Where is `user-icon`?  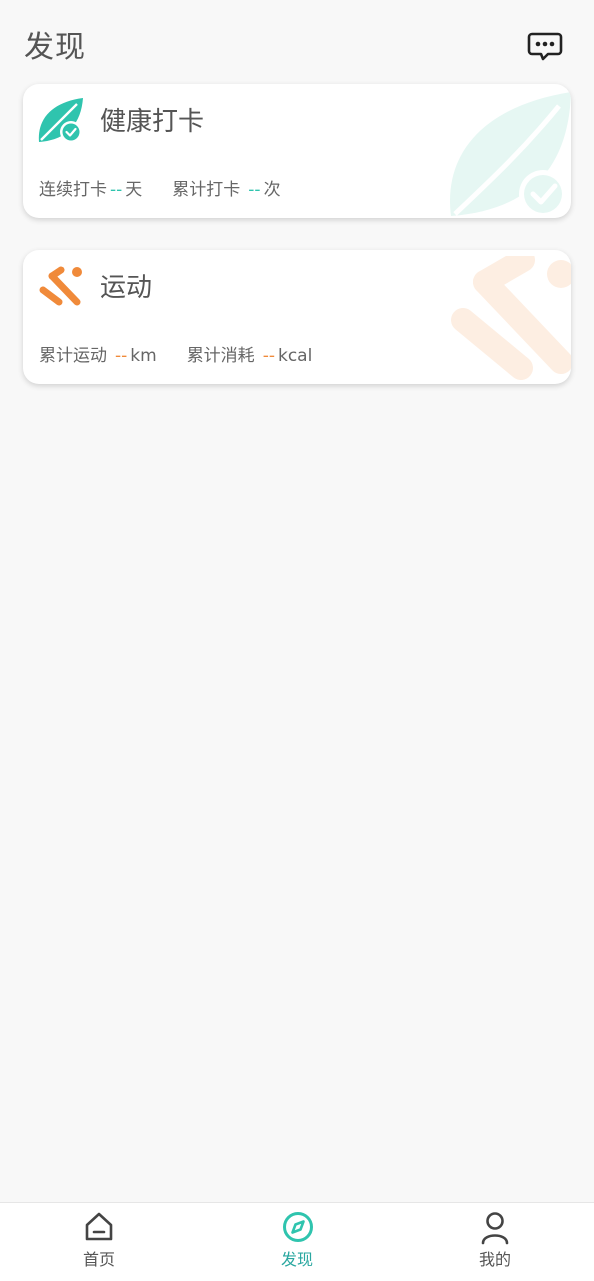
user-icon is located at coordinates (495, 1228).